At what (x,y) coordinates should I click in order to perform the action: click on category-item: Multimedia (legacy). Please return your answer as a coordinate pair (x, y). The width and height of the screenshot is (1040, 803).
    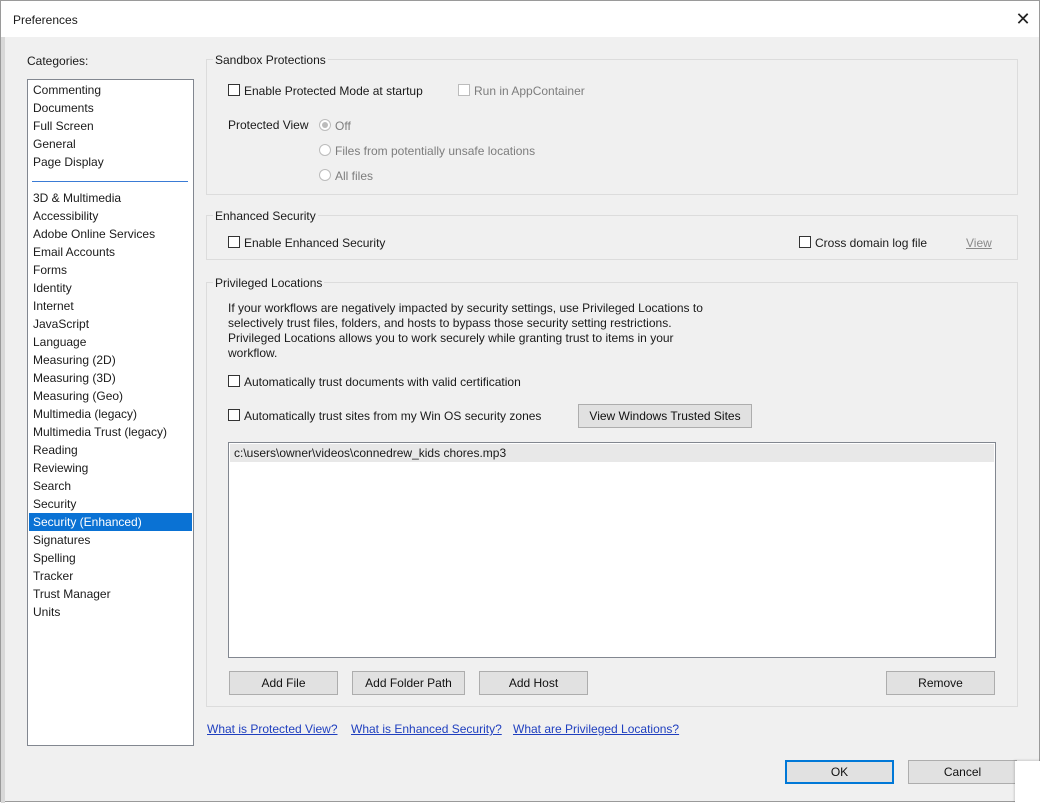
    Looking at the image, I should click on (110, 414).